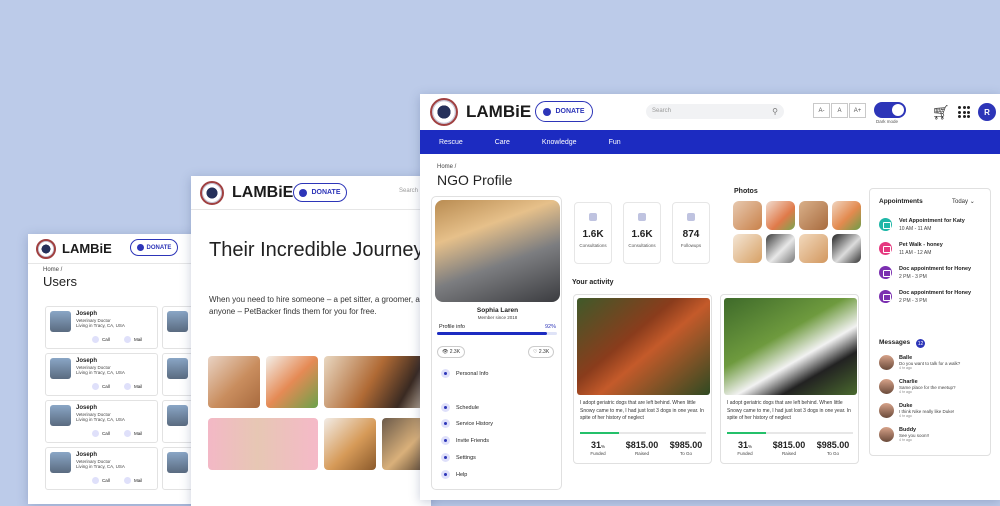 The height and width of the screenshot is (506, 1000). What do you see at coordinates (901, 201) in the screenshot?
I see `appointments-title: Appointments` at bounding box center [901, 201].